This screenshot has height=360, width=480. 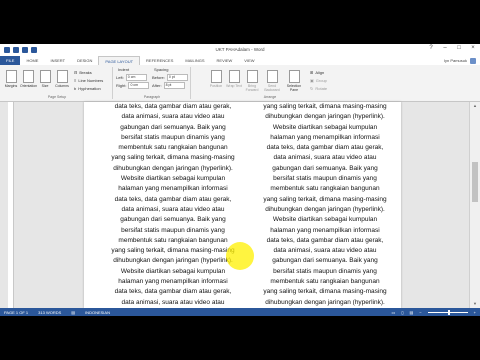 I want to click on size-icon, so click(x=45, y=76).